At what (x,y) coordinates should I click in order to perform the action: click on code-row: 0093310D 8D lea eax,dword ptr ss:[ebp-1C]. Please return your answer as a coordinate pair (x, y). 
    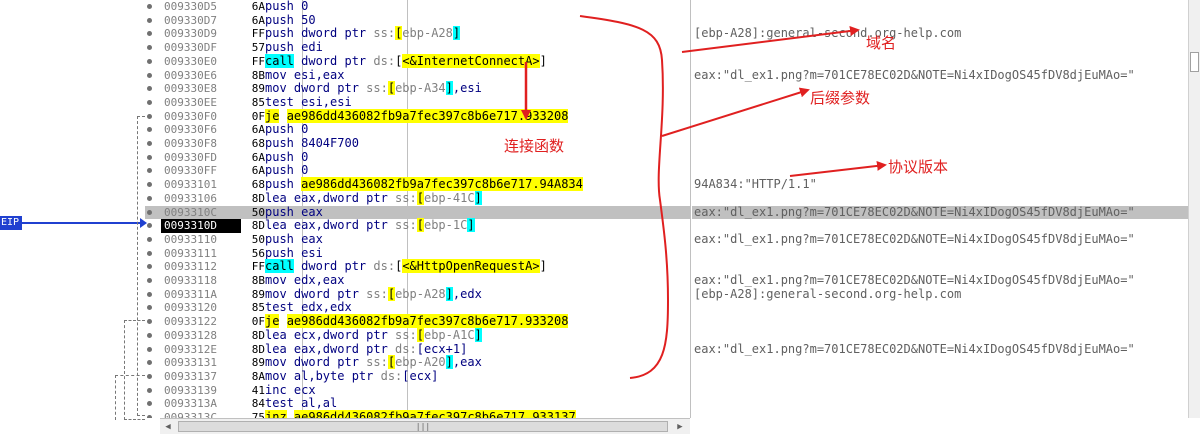
    Looking at the image, I should click on (417, 225).